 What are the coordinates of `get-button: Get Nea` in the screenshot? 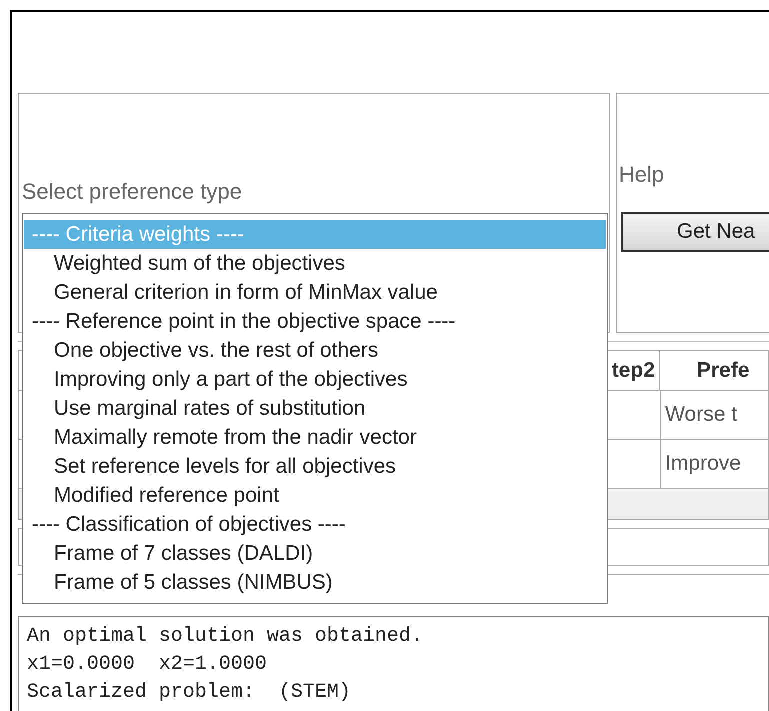 It's located at (695, 232).